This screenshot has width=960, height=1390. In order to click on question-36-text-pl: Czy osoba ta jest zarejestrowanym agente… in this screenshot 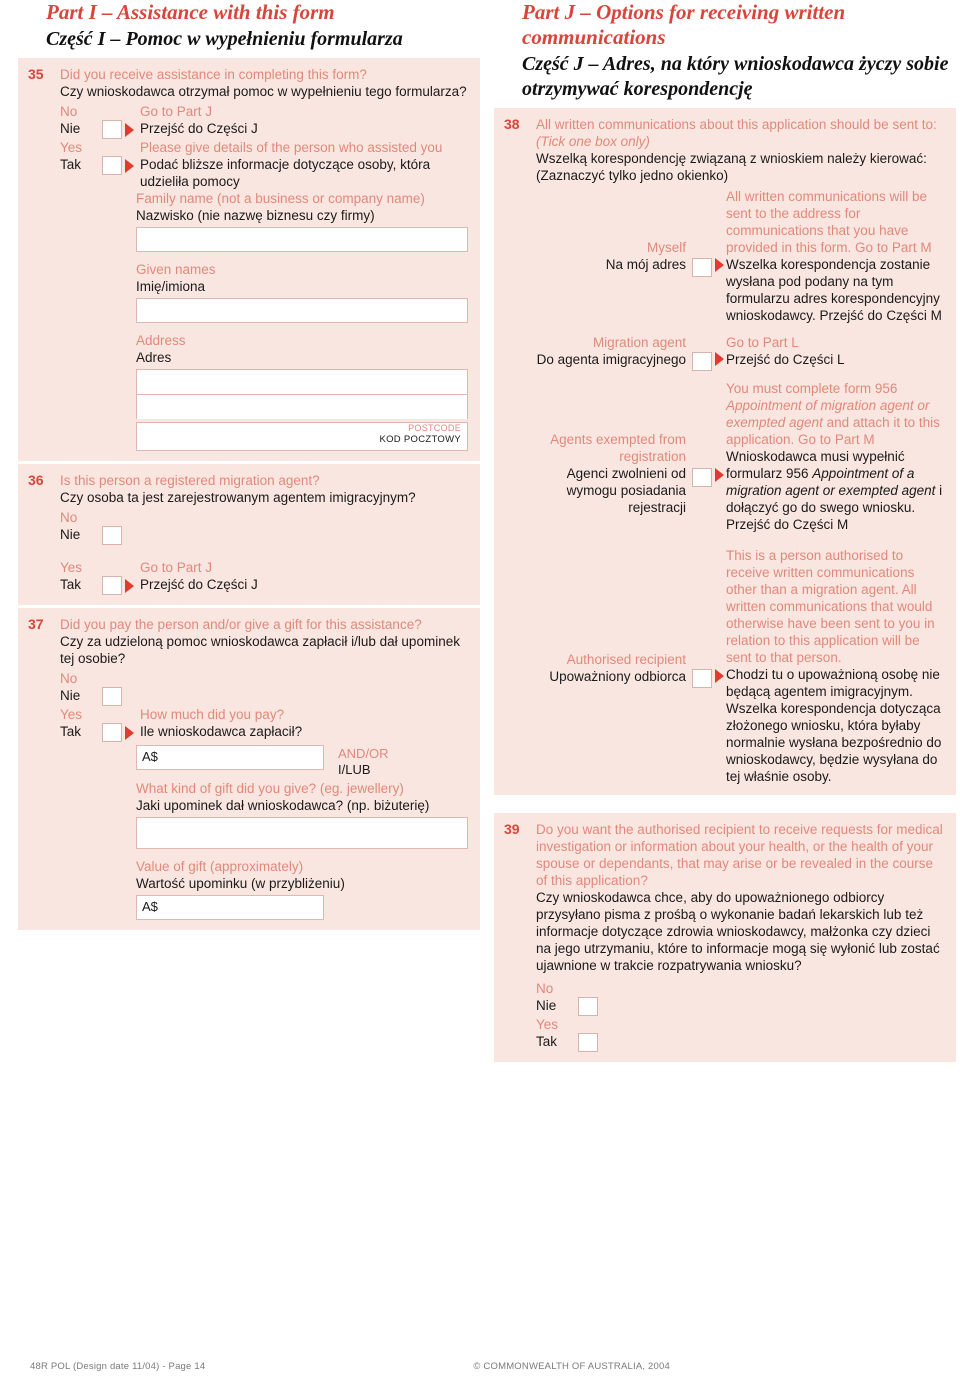, I will do `click(238, 497)`.